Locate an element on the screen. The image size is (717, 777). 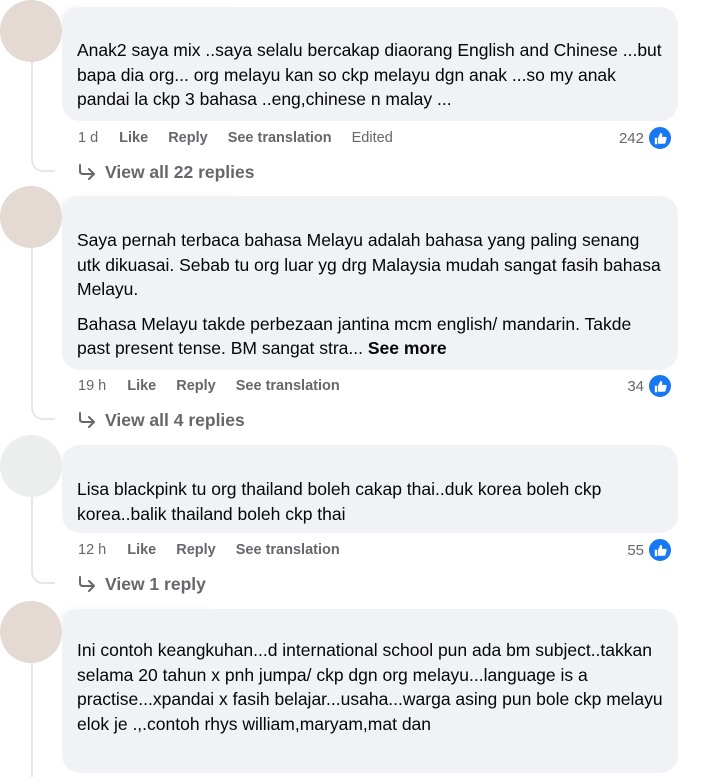
comment-time: 12 h is located at coordinates (92, 550).